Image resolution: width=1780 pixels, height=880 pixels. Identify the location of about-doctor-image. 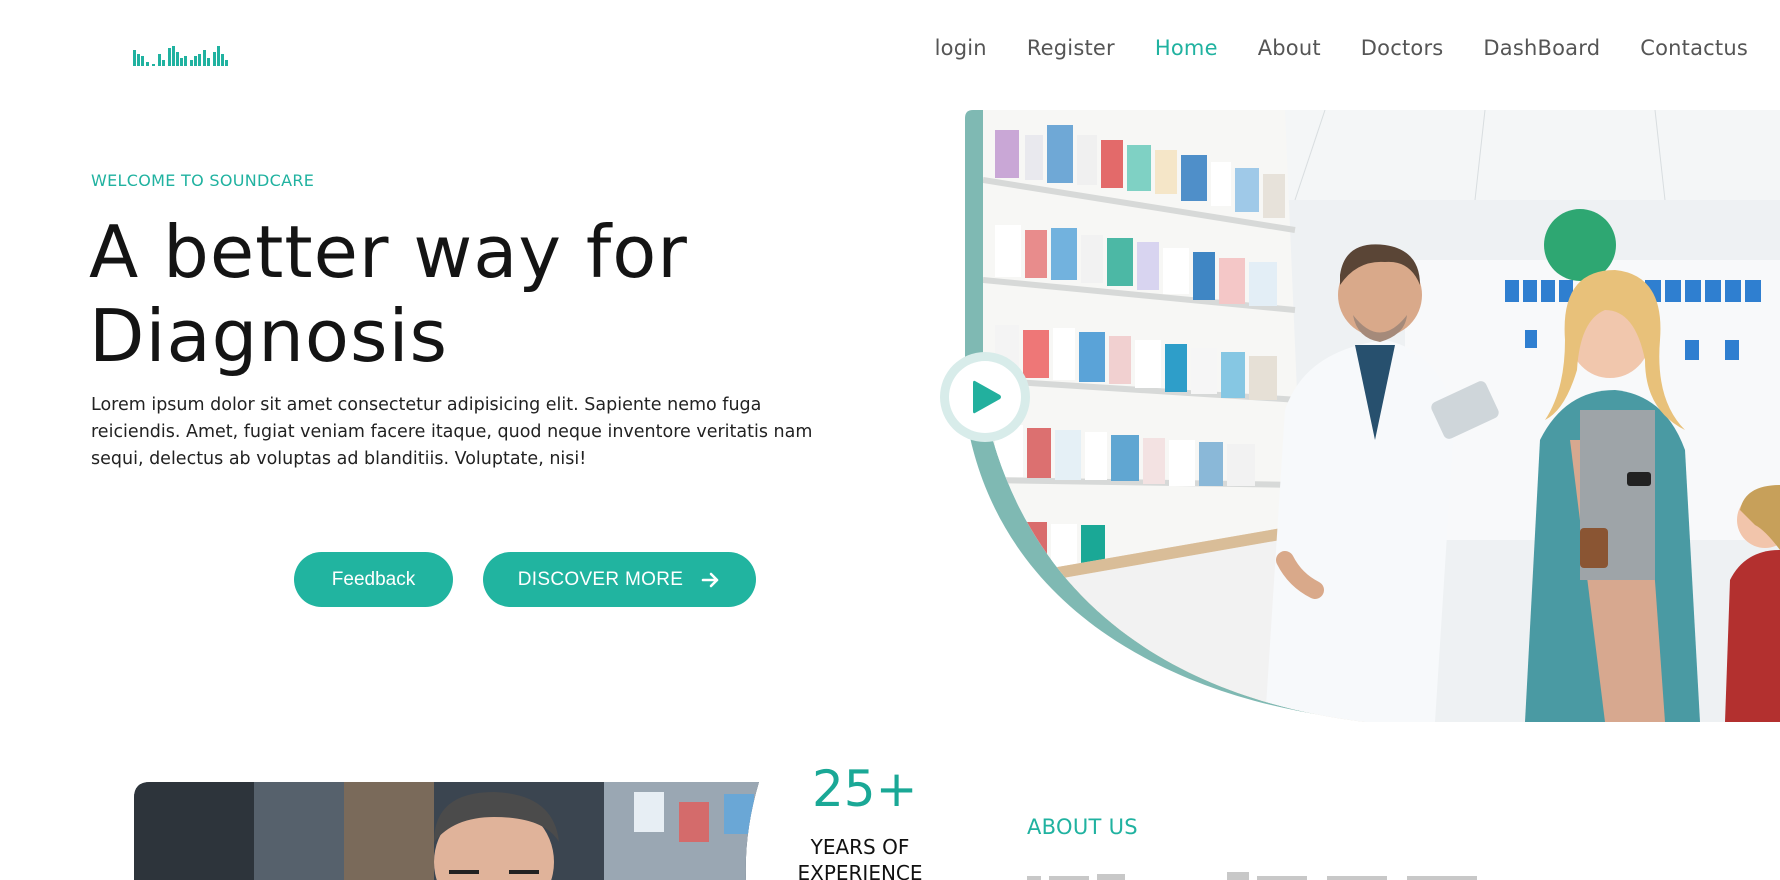
(446, 831).